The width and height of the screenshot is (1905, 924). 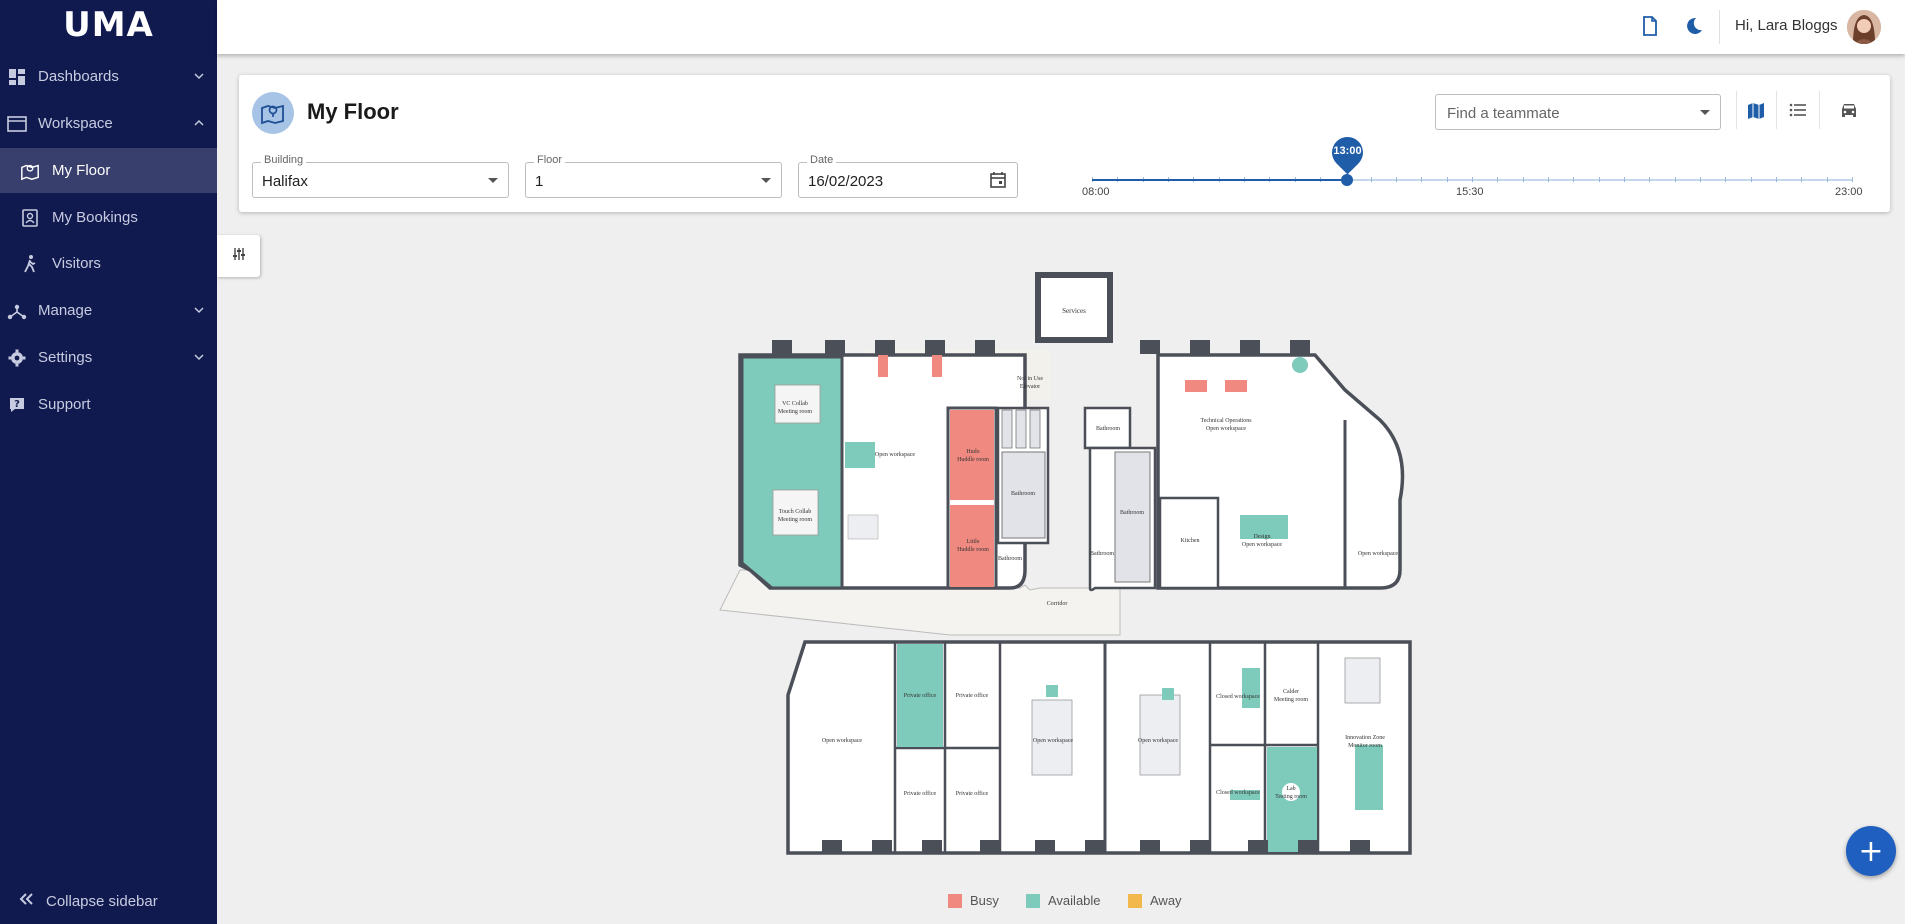 What do you see at coordinates (1074, 311) in the screenshot?
I see `room-label: Services` at bounding box center [1074, 311].